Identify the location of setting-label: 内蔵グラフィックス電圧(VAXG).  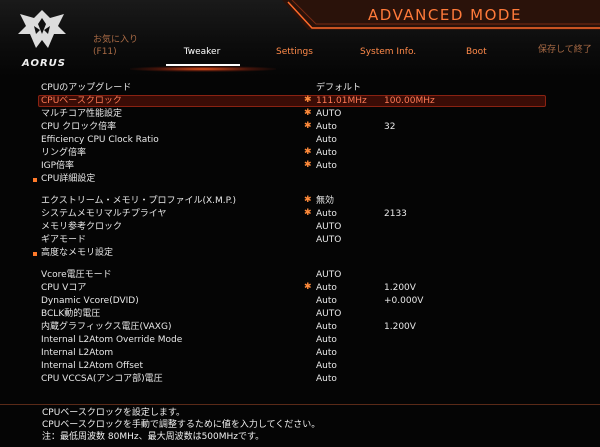
(106, 327).